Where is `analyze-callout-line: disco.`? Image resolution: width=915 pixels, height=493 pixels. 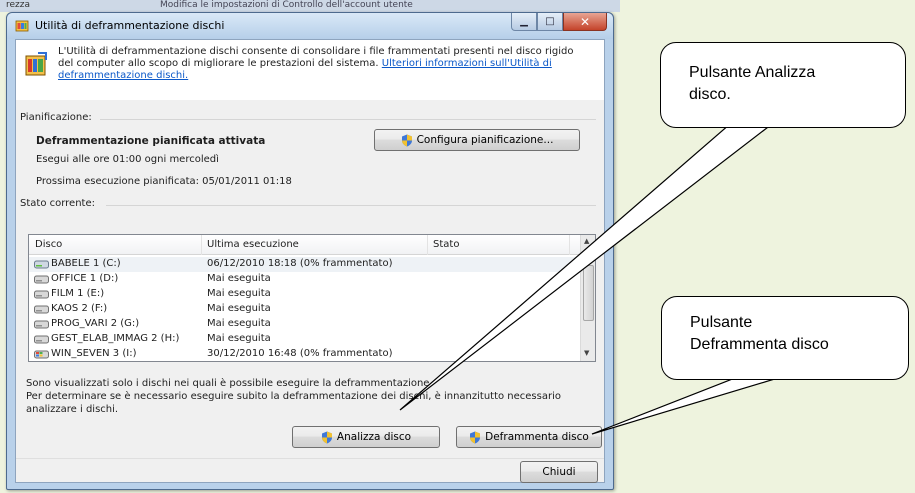 analyze-callout-line: disco. is located at coordinates (710, 94).